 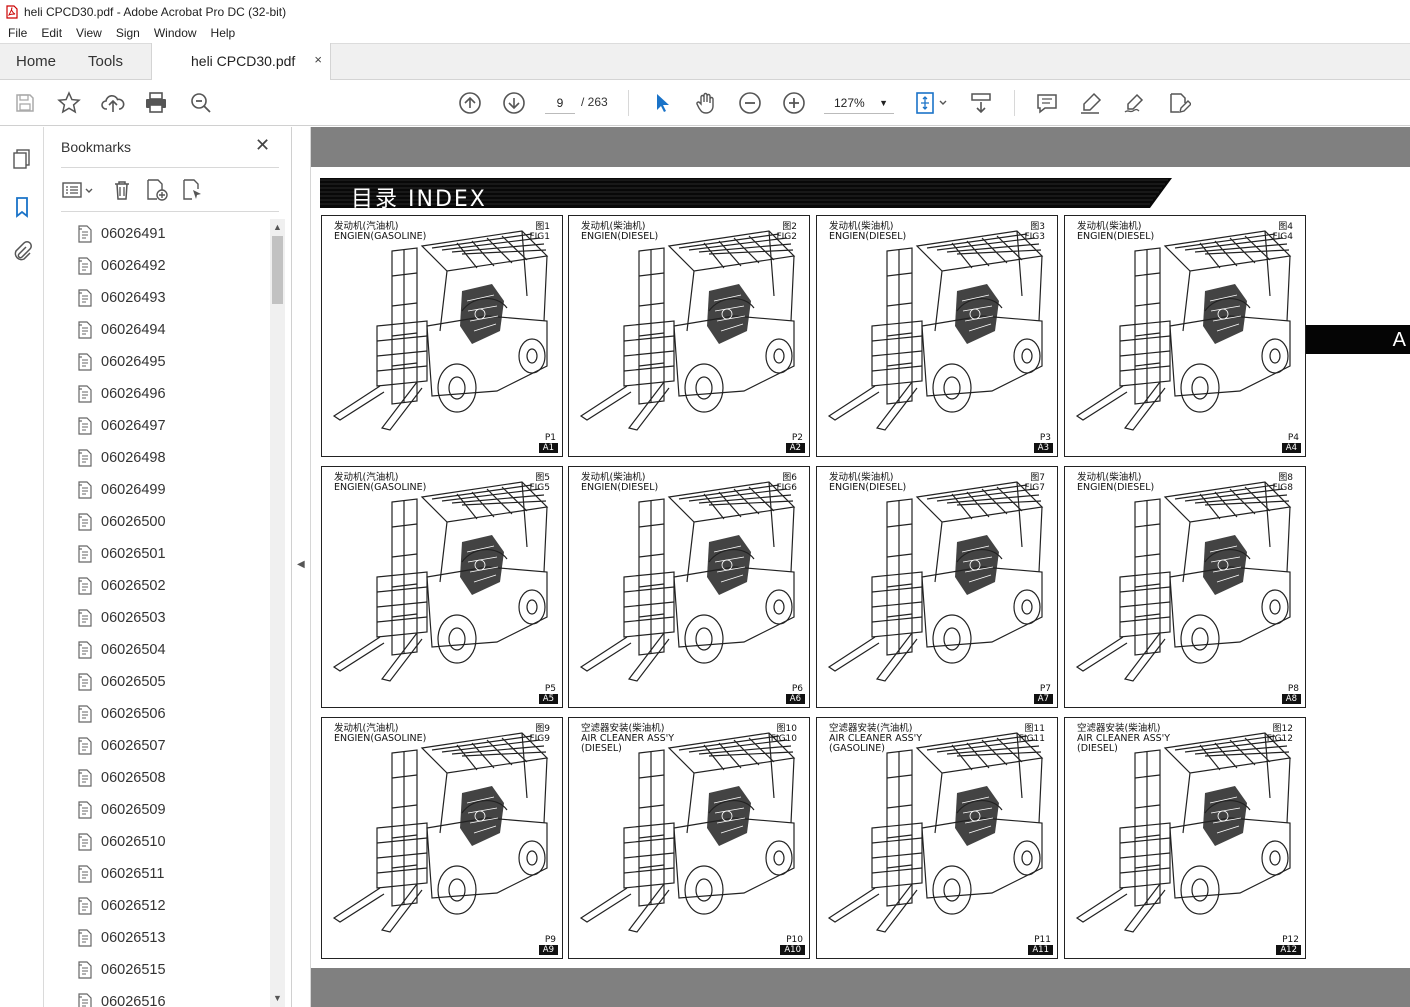 What do you see at coordinates (133, 394) in the screenshot?
I see `bookmark-label: 06026496` at bounding box center [133, 394].